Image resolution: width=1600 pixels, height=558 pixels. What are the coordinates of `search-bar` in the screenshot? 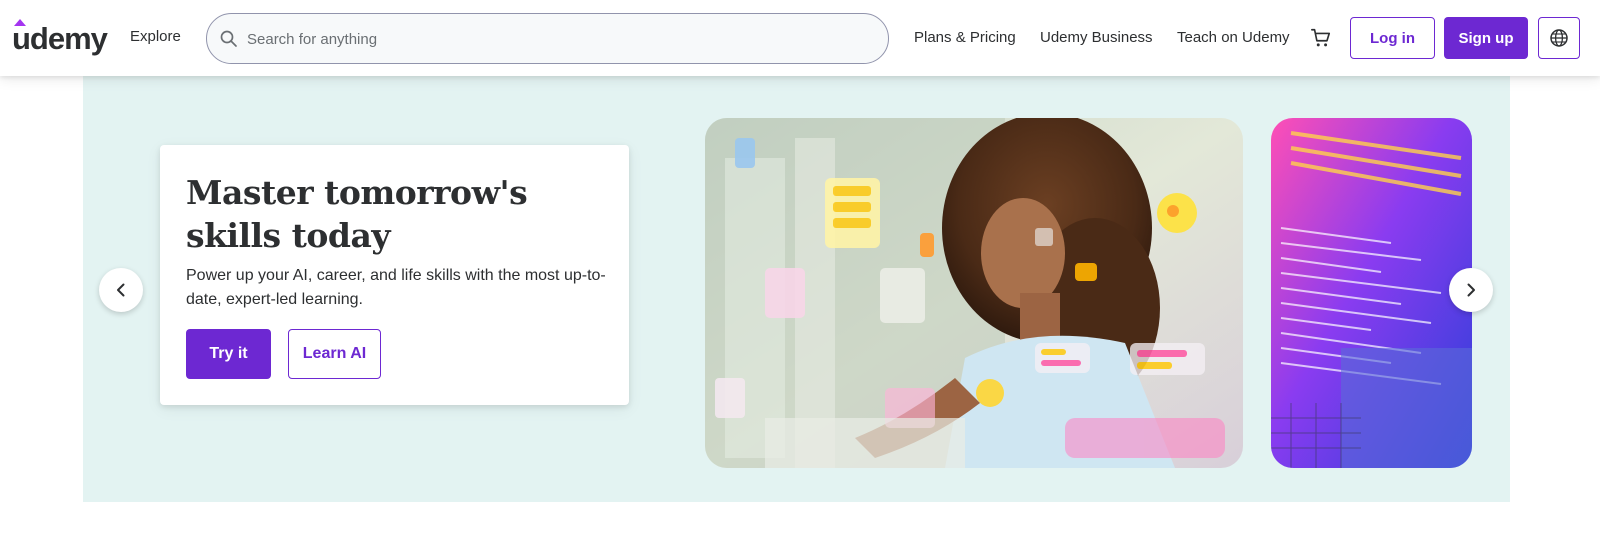 It's located at (547, 38).